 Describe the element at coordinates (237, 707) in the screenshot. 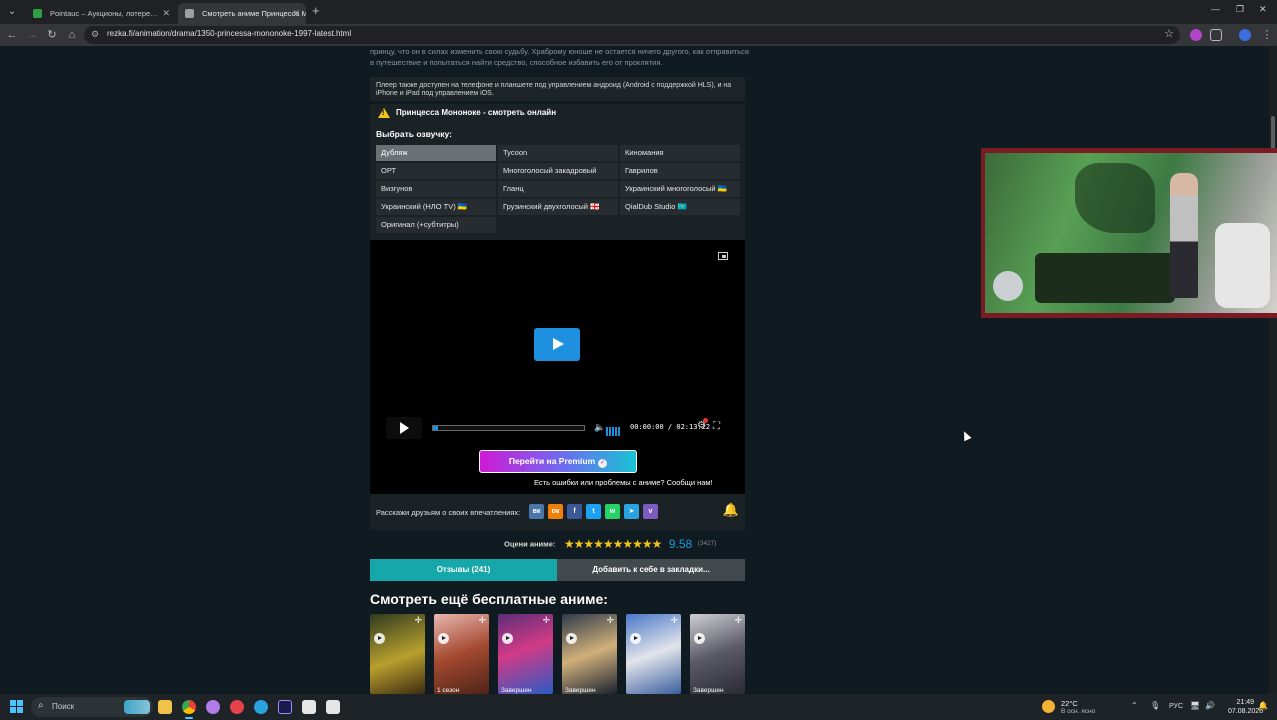

I see `app-icon-red` at that location.